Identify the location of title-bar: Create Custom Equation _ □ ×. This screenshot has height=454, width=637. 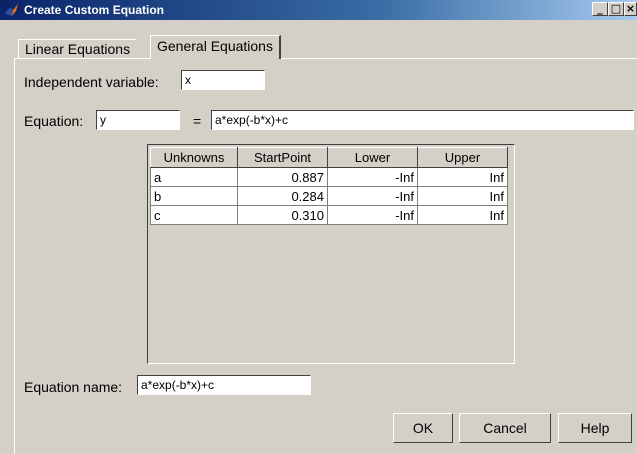
(318, 10).